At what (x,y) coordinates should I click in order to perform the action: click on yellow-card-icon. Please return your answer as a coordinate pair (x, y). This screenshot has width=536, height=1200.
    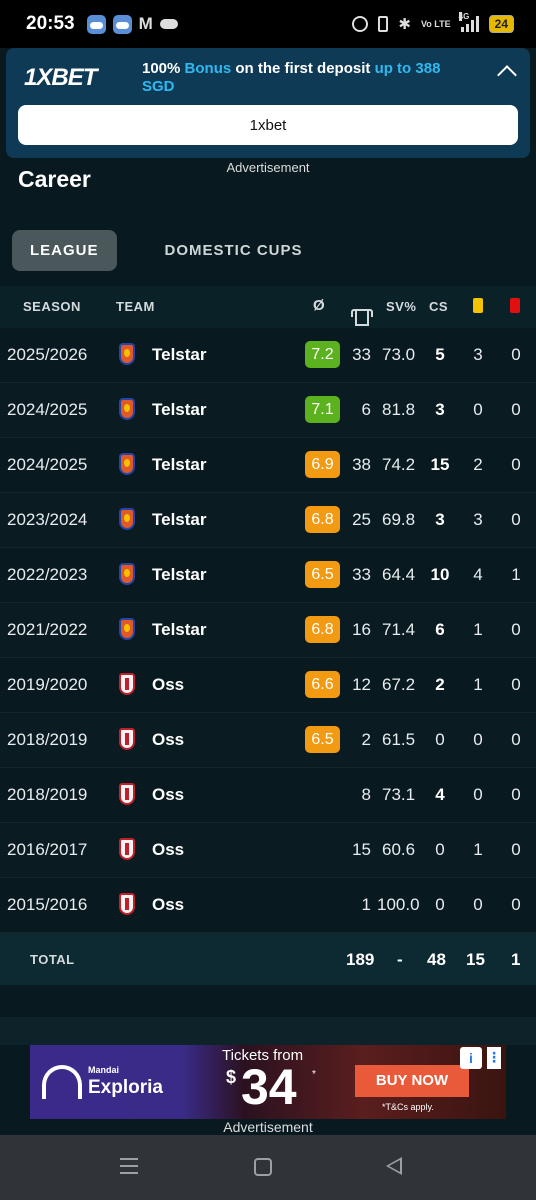
    Looking at the image, I should click on (478, 305).